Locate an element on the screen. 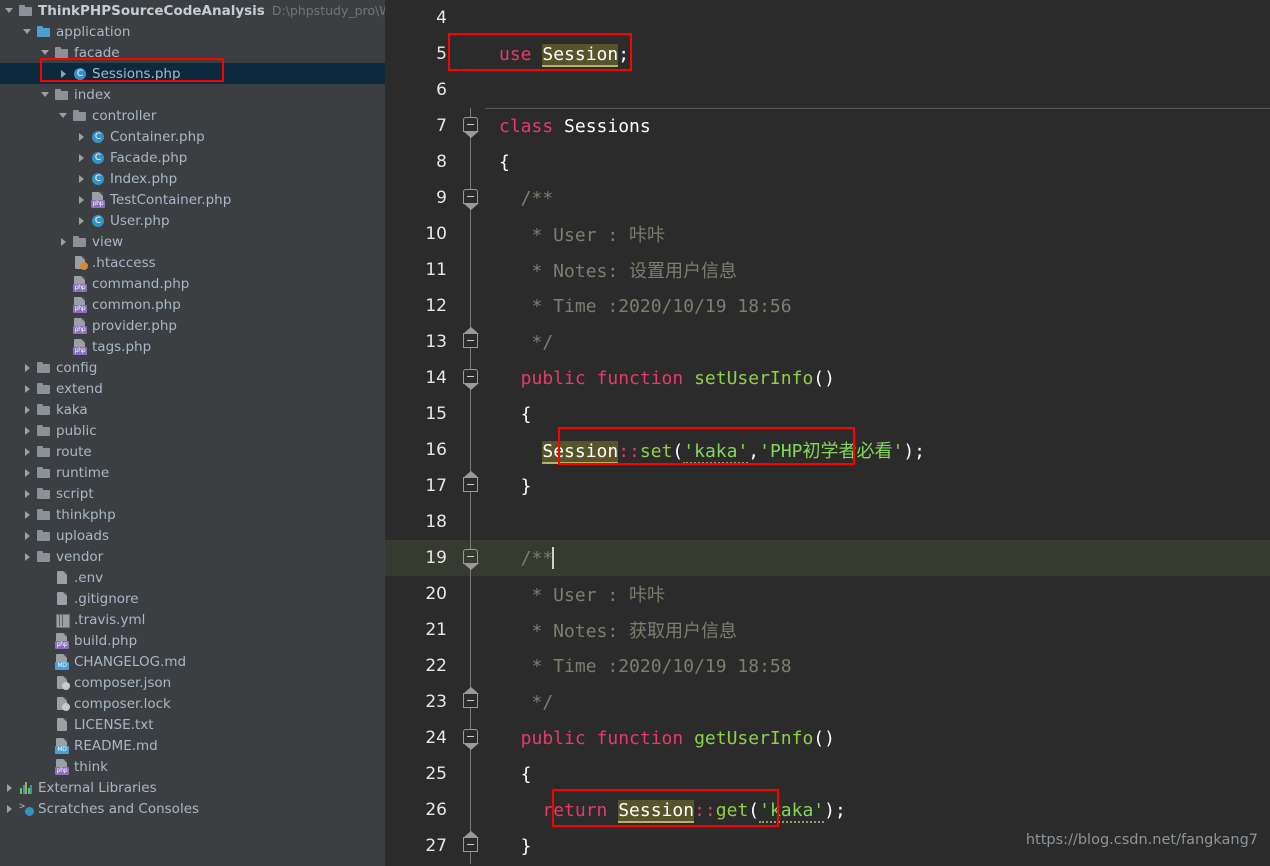  tree-item-composer-json: composer.json is located at coordinates (192, 682).